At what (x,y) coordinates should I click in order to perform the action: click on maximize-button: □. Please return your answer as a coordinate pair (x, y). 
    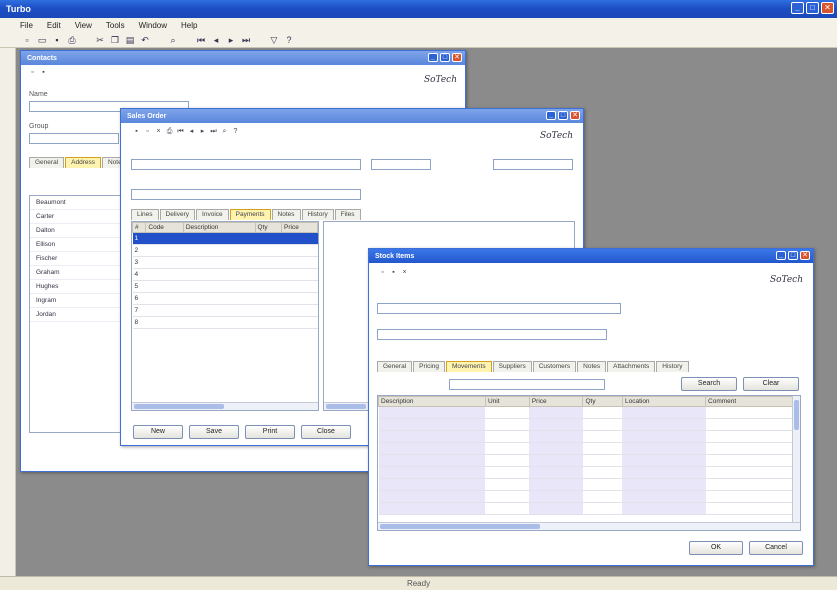
    Looking at the image, I should click on (812, 8).